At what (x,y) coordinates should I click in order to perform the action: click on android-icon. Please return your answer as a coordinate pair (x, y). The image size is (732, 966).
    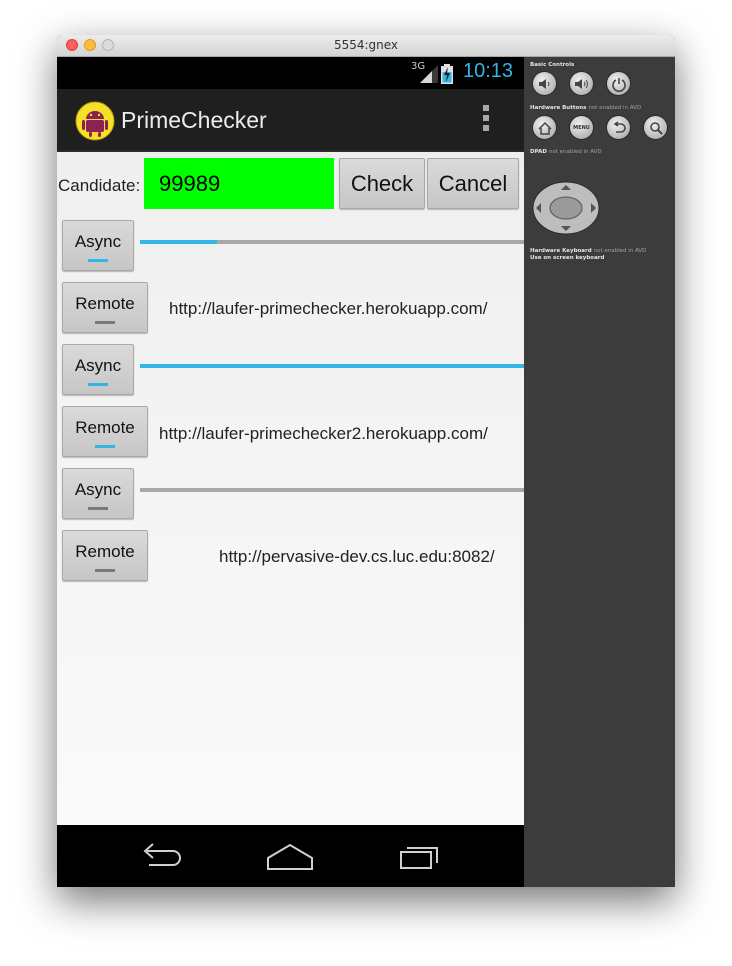
    Looking at the image, I should click on (95, 121).